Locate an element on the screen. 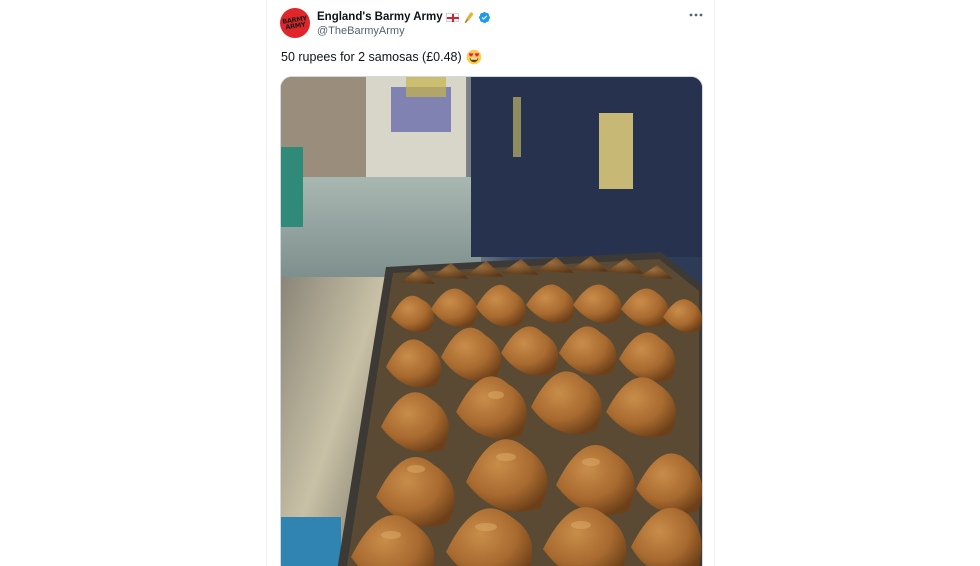 This screenshot has width=980, height=566. tweet-text-content: 50 rupees for 2 samosas (£0.48) is located at coordinates (371, 57).